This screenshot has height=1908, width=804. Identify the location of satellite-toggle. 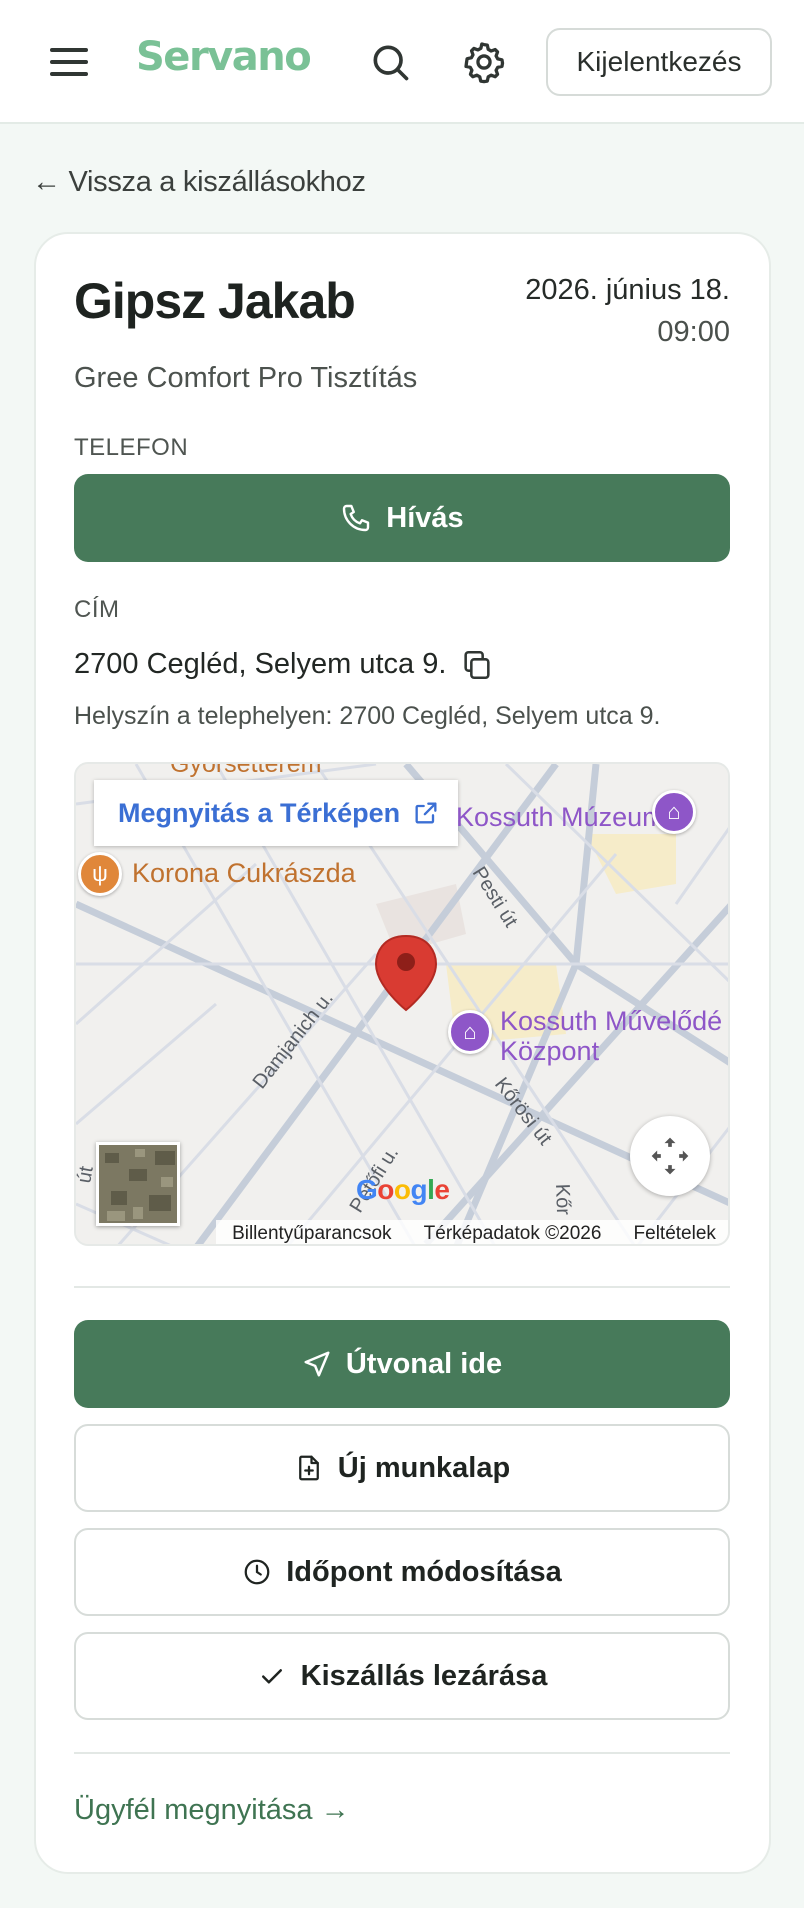
(138, 1184).